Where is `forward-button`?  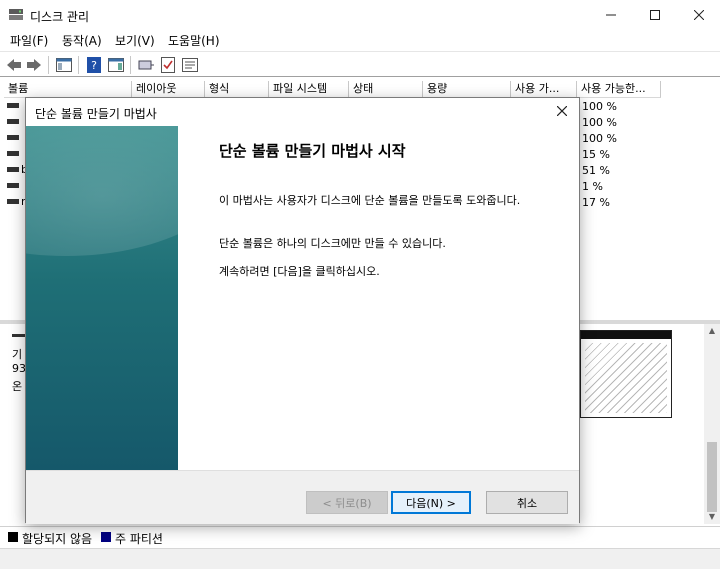 forward-button is located at coordinates (34, 65).